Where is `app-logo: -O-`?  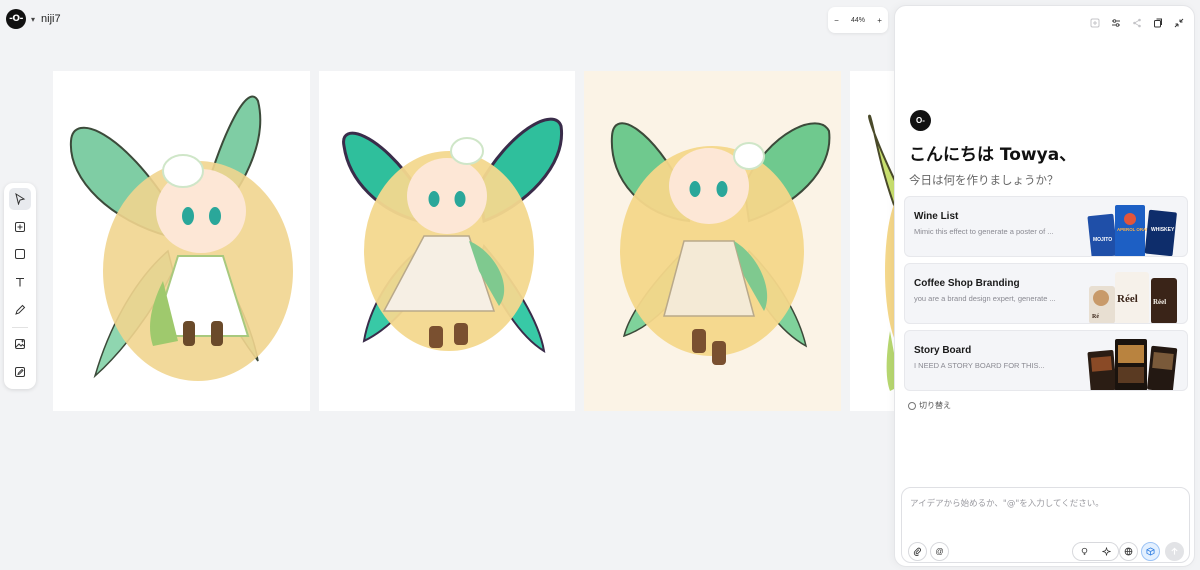
app-logo: -O- is located at coordinates (16, 19).